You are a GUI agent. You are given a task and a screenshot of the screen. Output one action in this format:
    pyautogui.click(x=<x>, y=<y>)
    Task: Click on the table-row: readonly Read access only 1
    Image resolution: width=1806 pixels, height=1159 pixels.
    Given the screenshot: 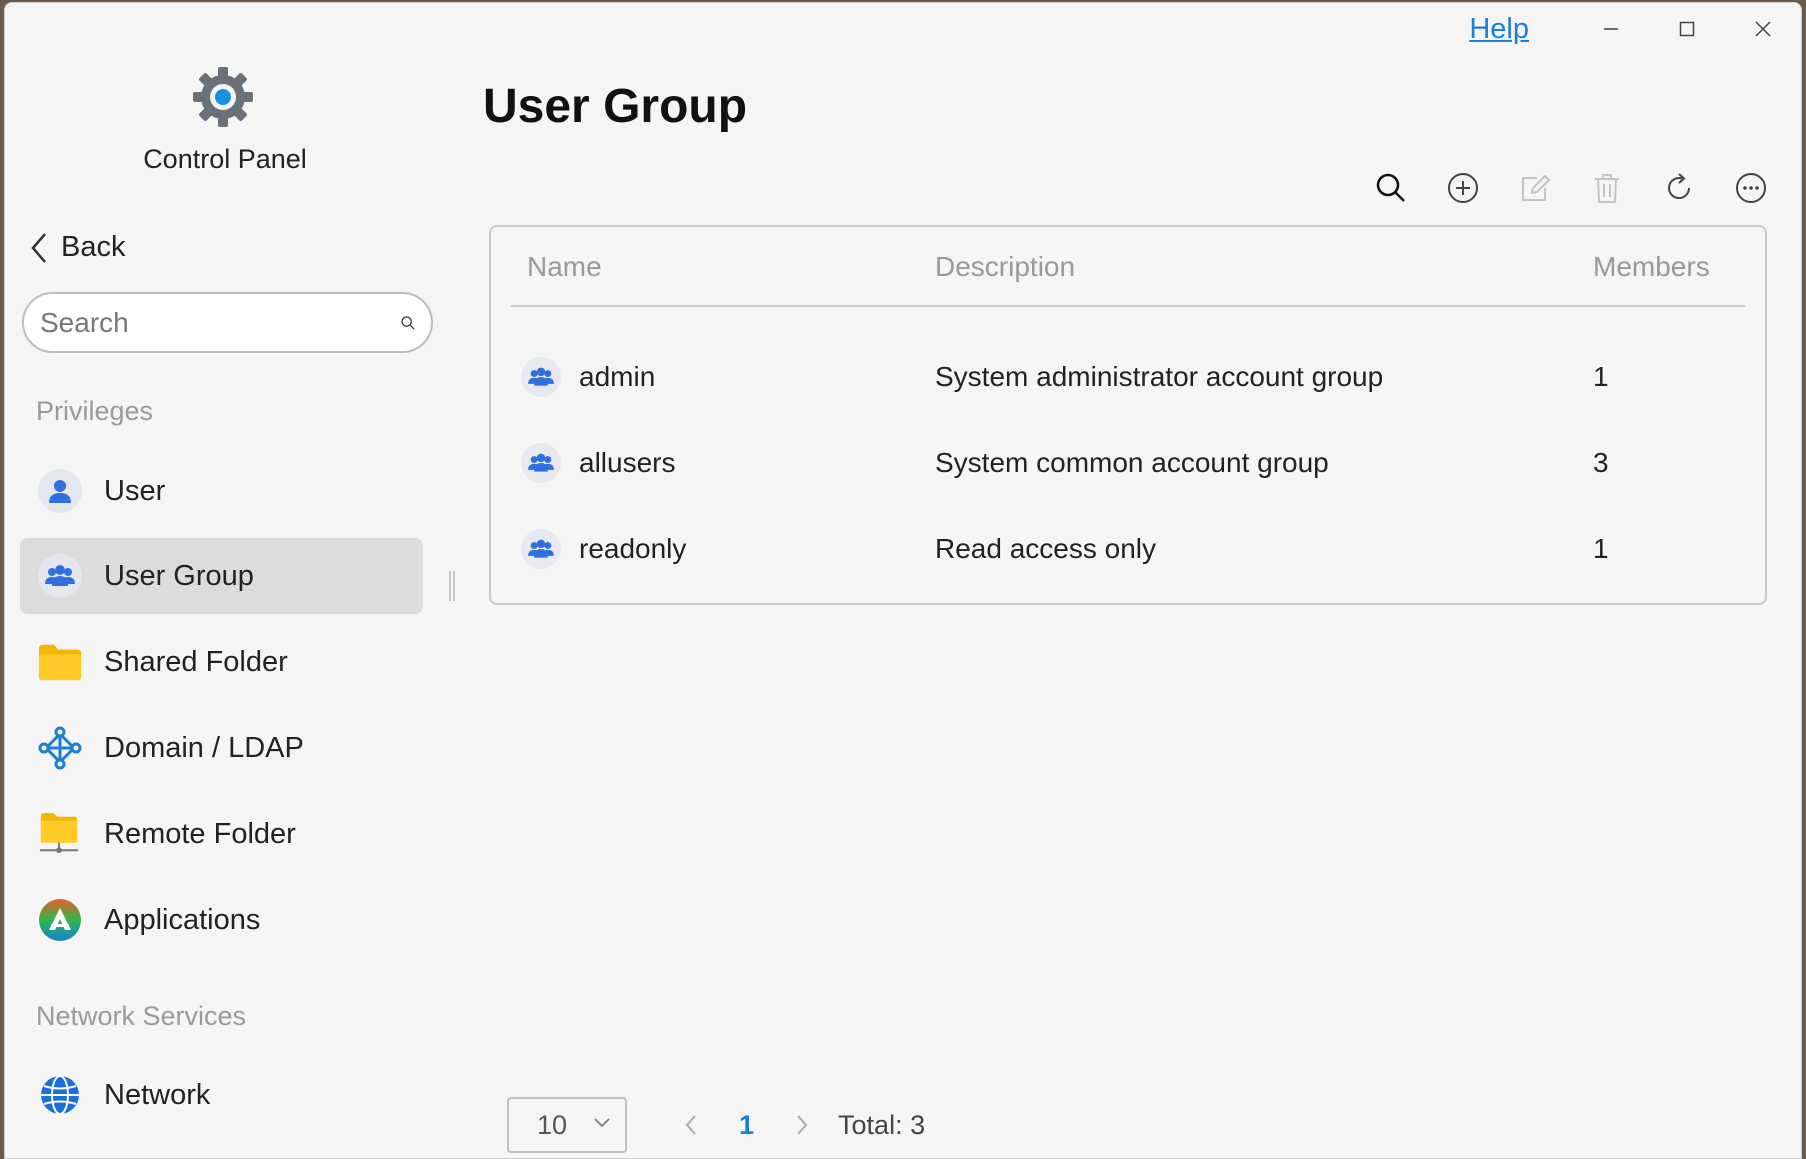 What is the action you would take?
    pyautogui.click(x=1128, y=550)
    